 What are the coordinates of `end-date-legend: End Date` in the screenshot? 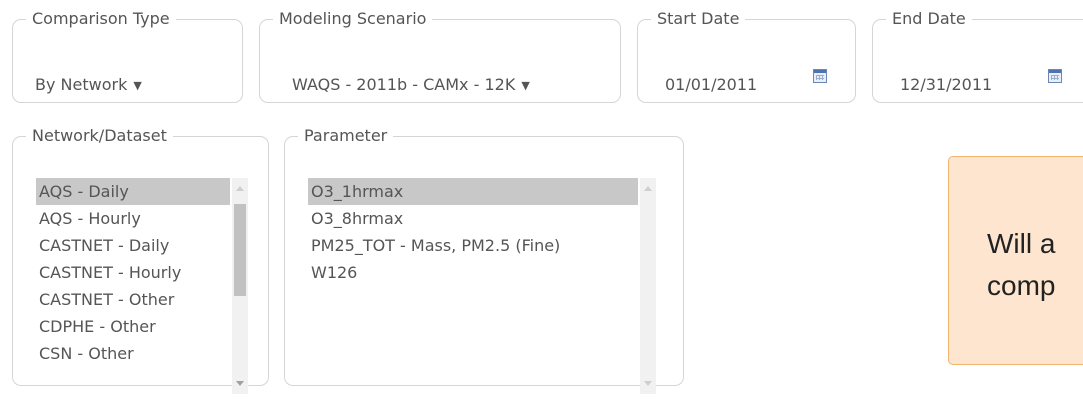 It's located at (929, 18).